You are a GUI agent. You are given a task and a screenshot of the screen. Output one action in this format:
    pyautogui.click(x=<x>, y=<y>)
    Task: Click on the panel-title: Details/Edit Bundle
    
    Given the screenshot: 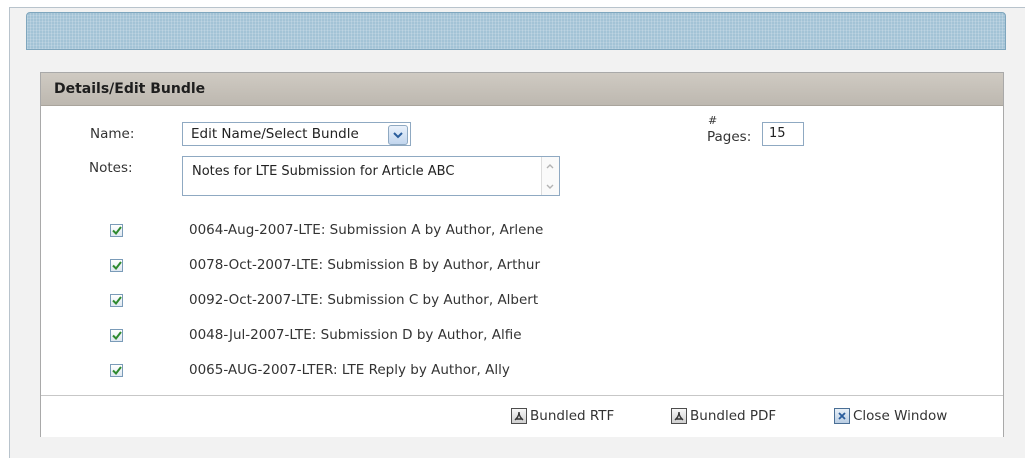 What is the action you would take?
    pyautogui.click(x=522, y=89)
    